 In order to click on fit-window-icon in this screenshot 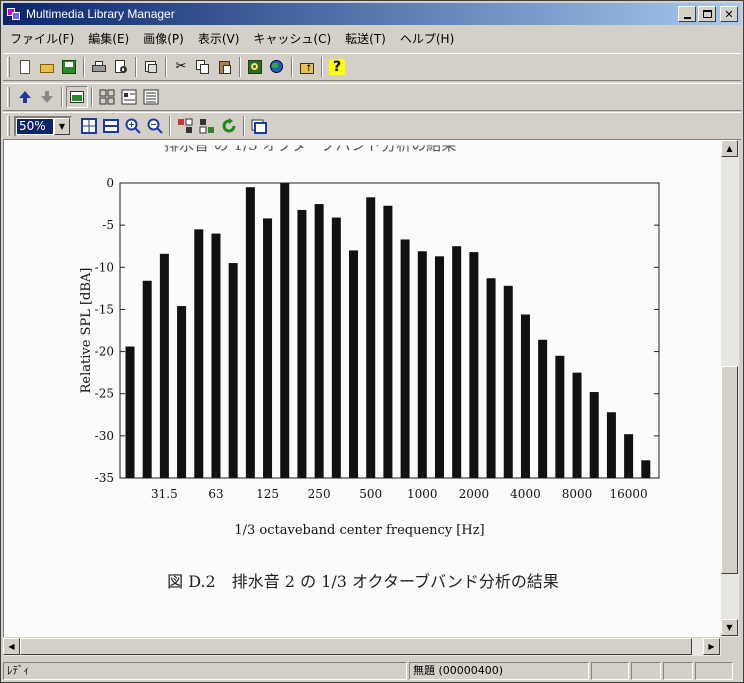, I will do `click(89, 126)`.